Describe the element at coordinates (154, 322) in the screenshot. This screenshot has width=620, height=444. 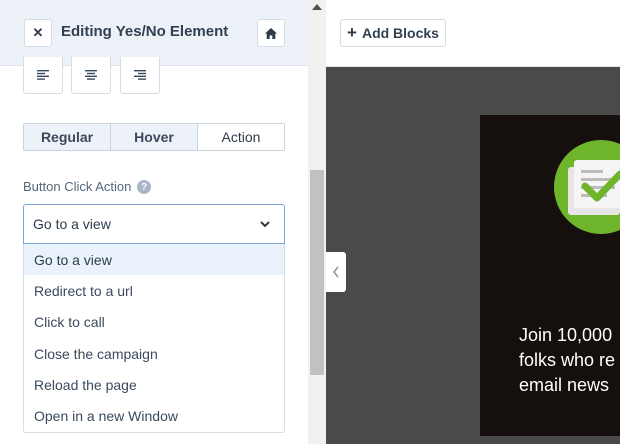
I see `option-click-to-call: Click to call` at that location.